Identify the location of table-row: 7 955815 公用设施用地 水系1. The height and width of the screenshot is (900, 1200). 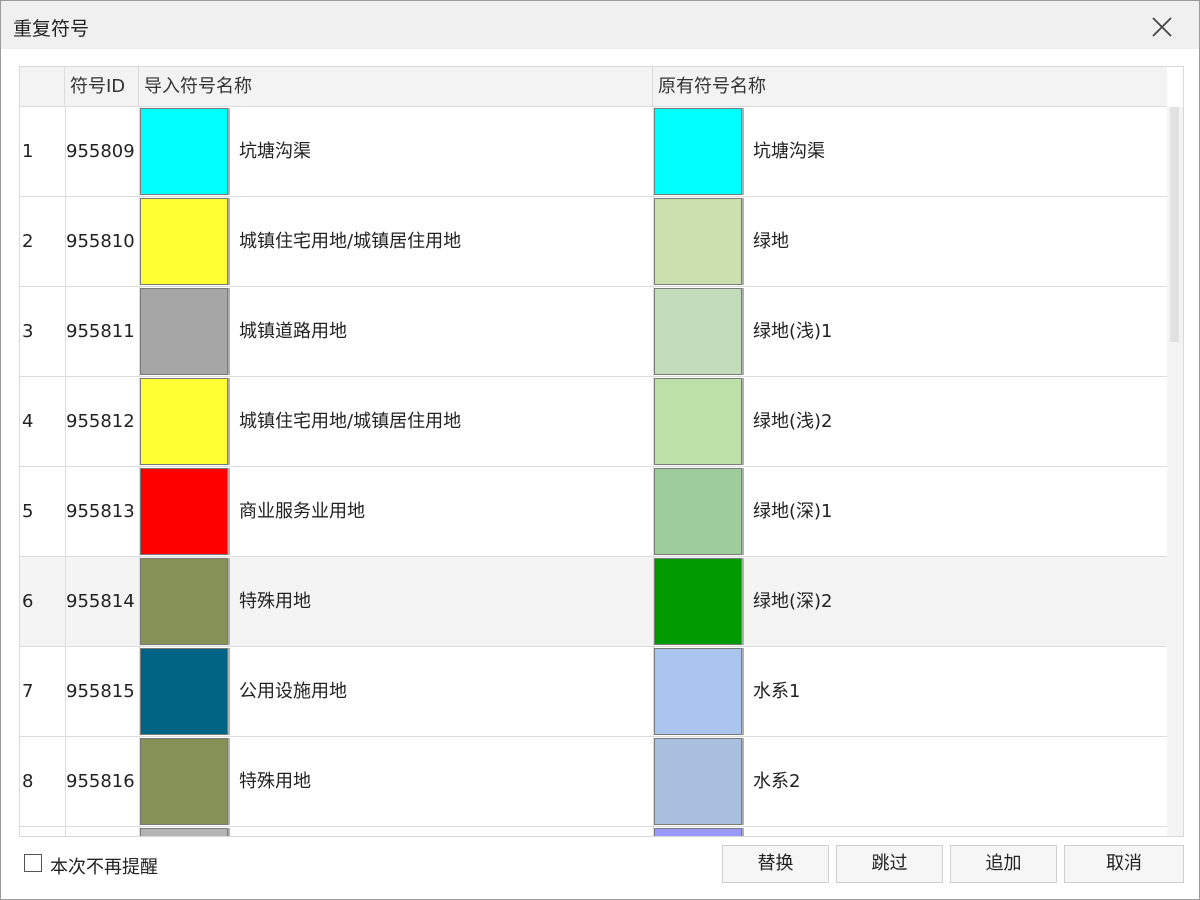
(593, 692).